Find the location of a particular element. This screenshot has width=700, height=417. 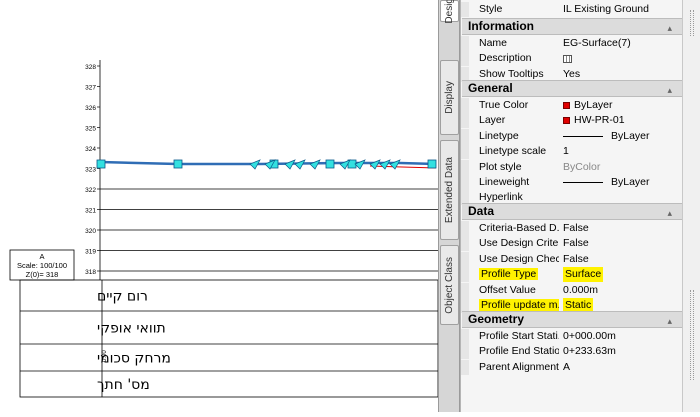

profile-red-line is located at coordinates (403, 167).